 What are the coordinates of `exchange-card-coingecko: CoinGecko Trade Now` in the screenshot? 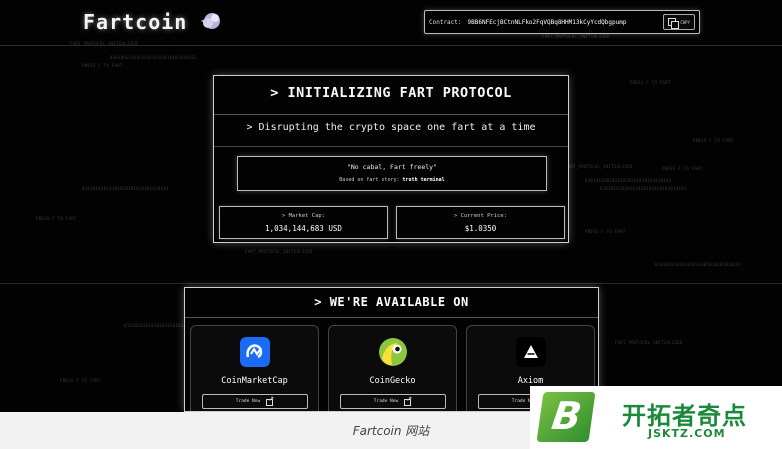 It's located at (392, 368).